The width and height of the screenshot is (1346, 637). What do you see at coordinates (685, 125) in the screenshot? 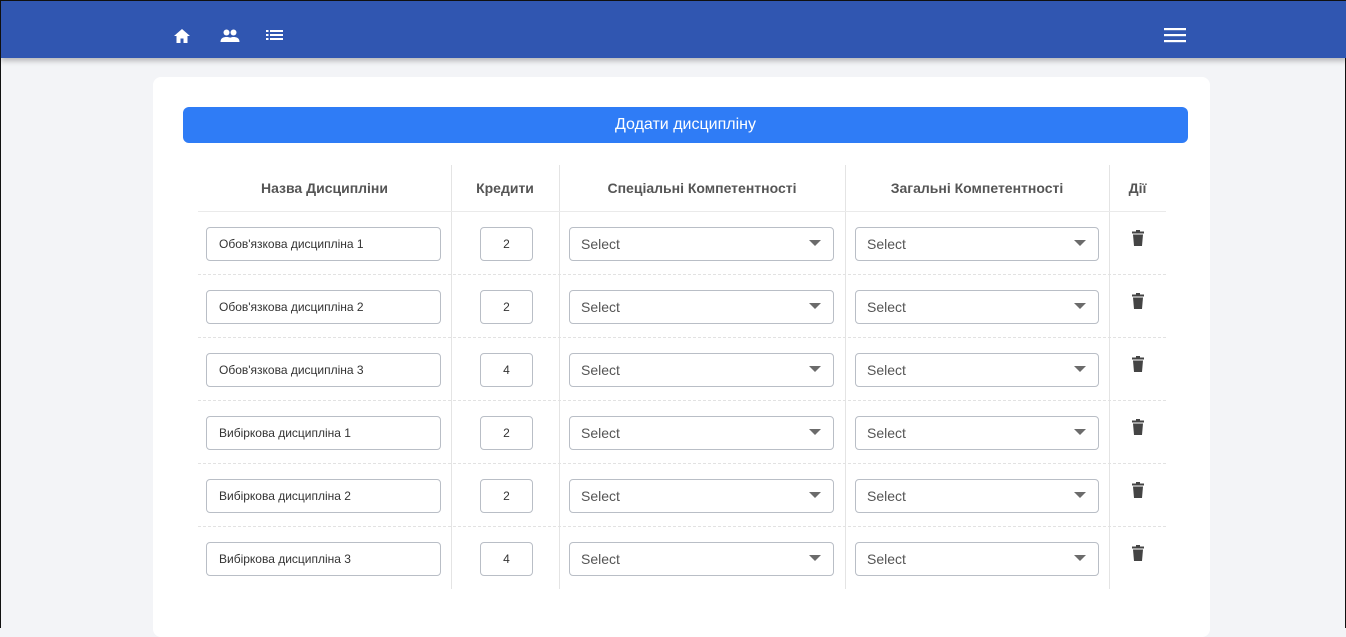
I see `add-discipline-button: Додати дисципліну` at bounding box center [685, 125].